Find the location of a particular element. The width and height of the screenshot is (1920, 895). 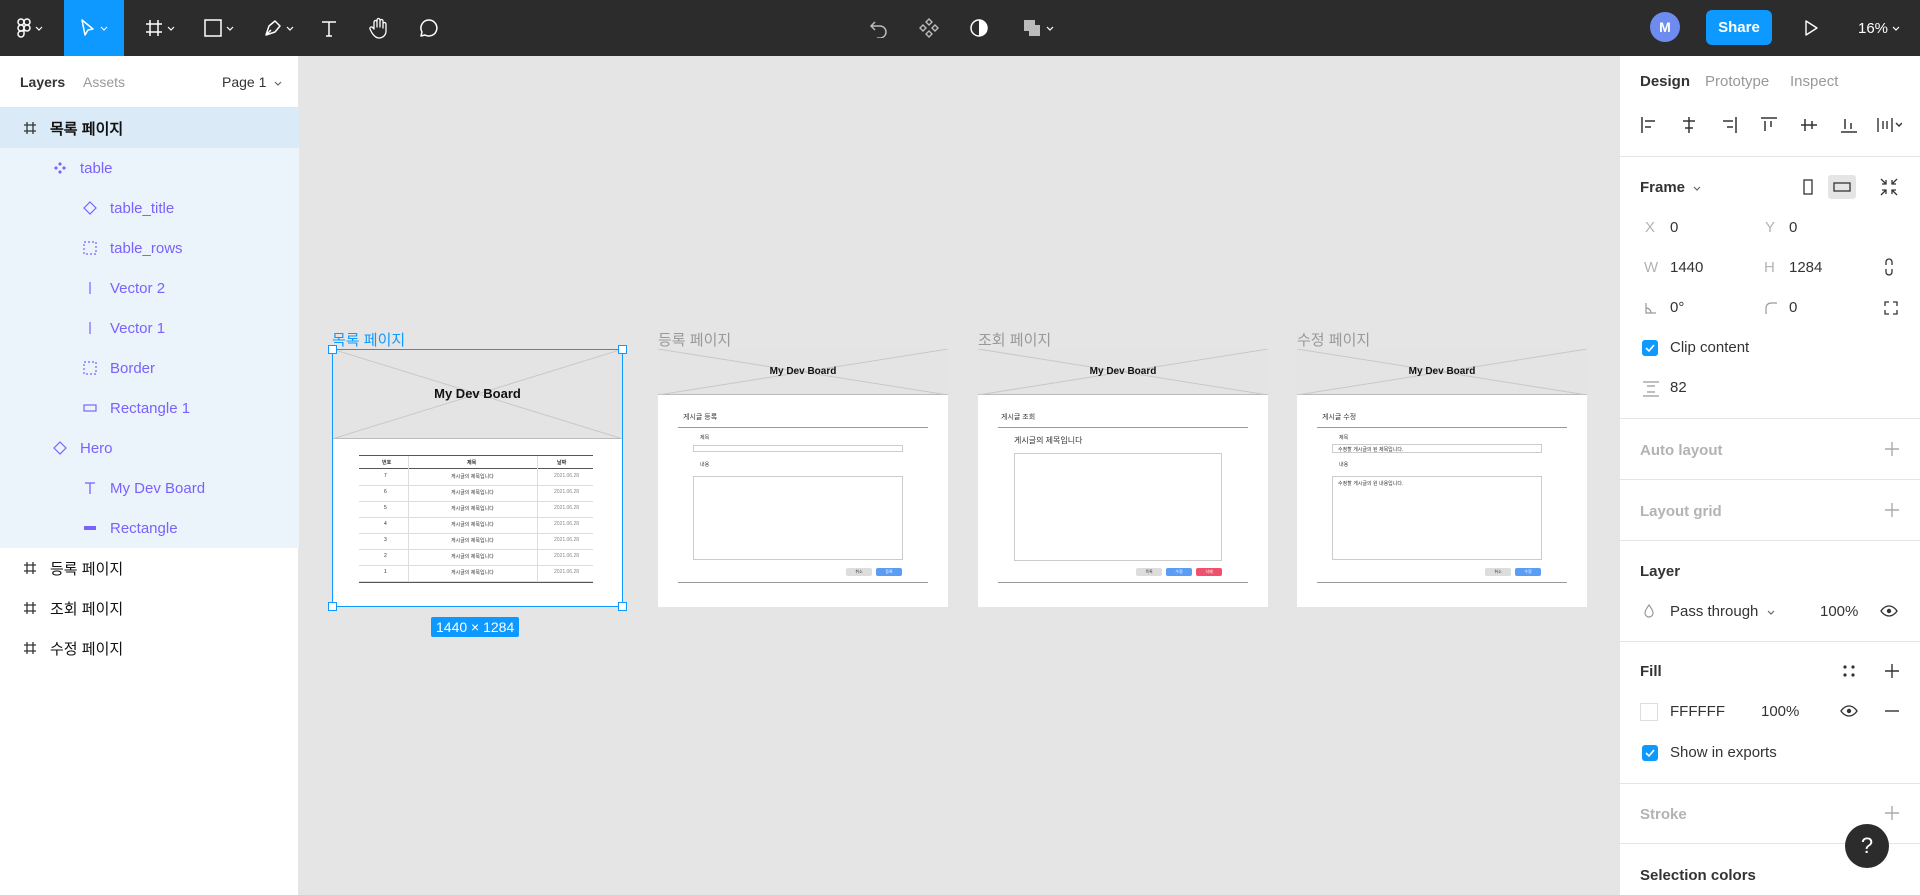

cursor-arrow-icon is located at coordinates (87, 27).